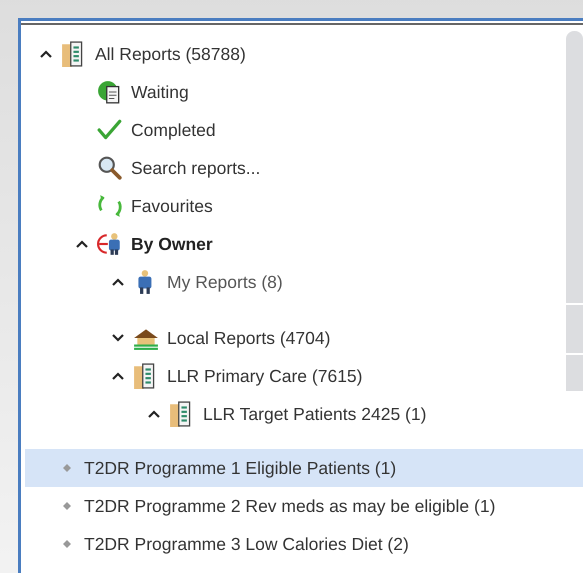 The image size is (583, 573). I want to click on search-icon, so click(110, 168).